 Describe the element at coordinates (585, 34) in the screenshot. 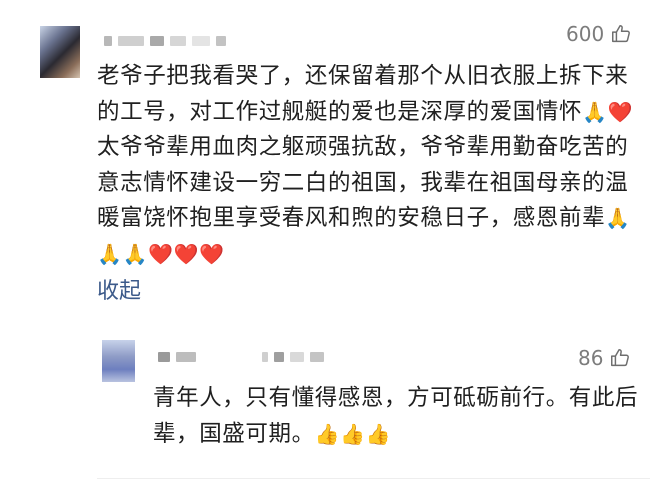

I see `like-count: 600` at that location.